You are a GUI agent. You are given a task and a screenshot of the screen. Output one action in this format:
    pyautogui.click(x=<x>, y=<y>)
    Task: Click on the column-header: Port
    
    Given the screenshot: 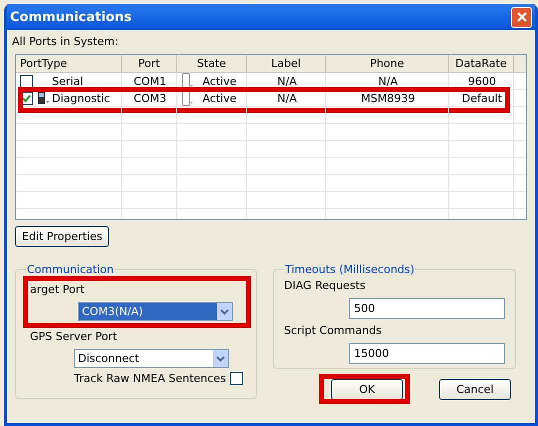 What is the action you would take?
    pyautogui.click(x=149, y=63)
    